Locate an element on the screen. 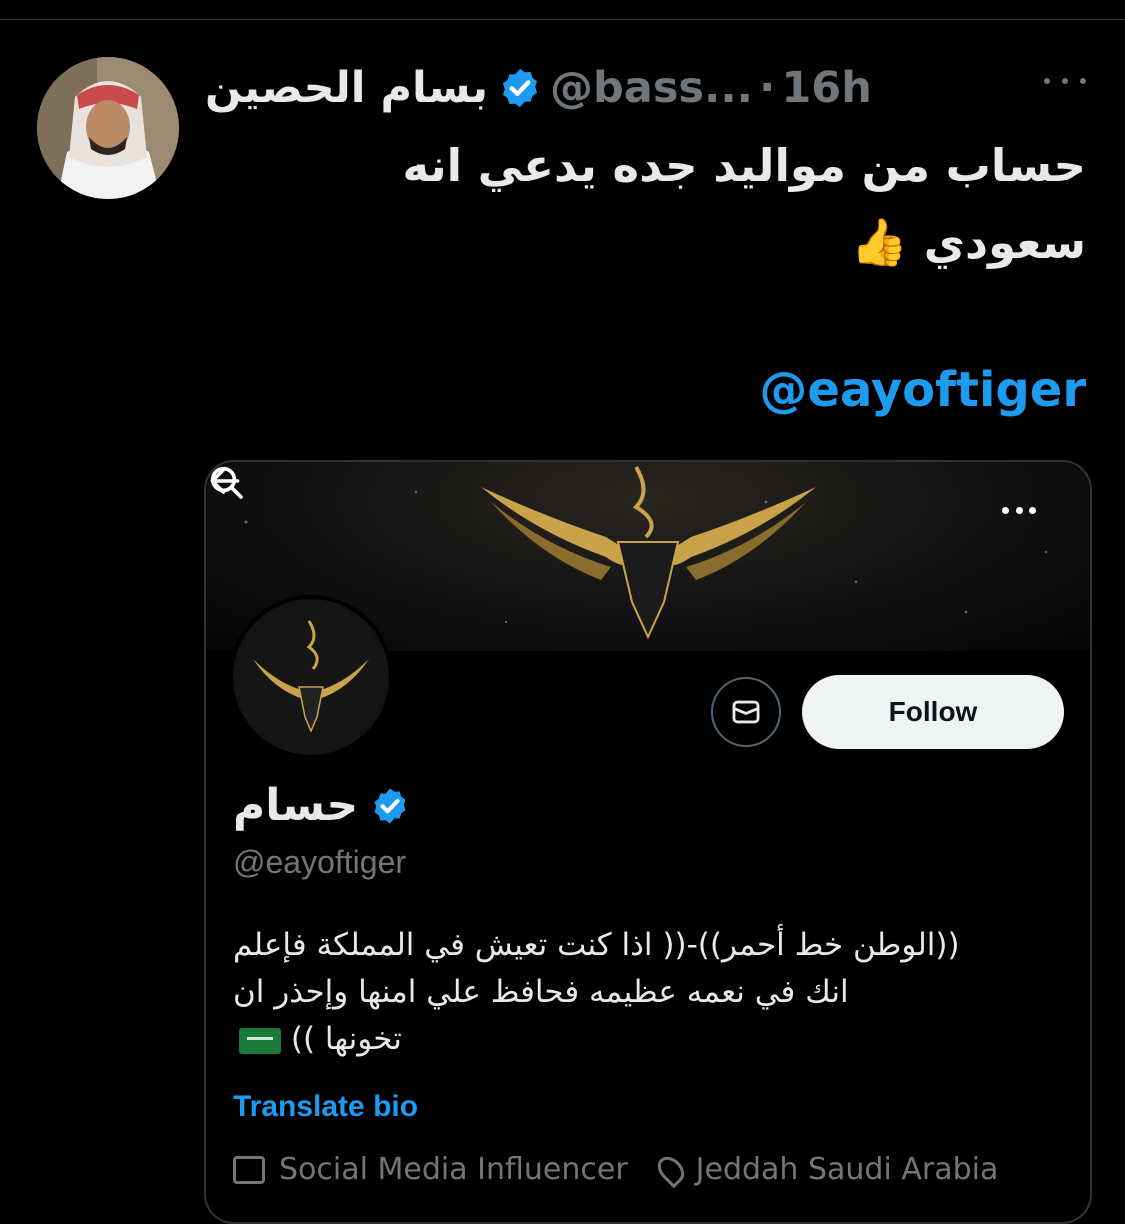 The image size is (1125, 1224). author-avatar is located at coordinates (108, 128).